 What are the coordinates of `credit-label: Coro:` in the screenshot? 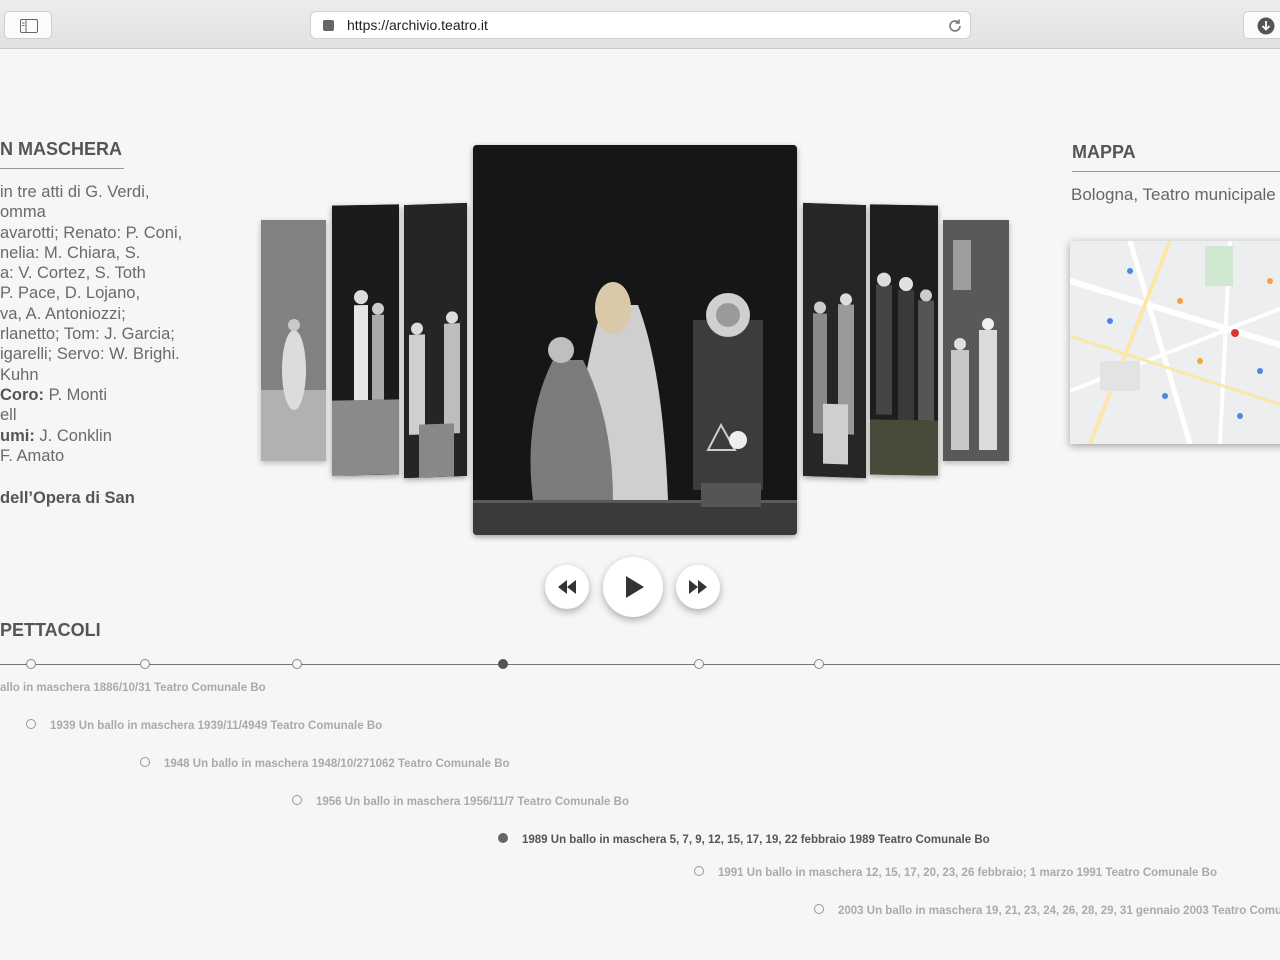 It's located at (22, 394).